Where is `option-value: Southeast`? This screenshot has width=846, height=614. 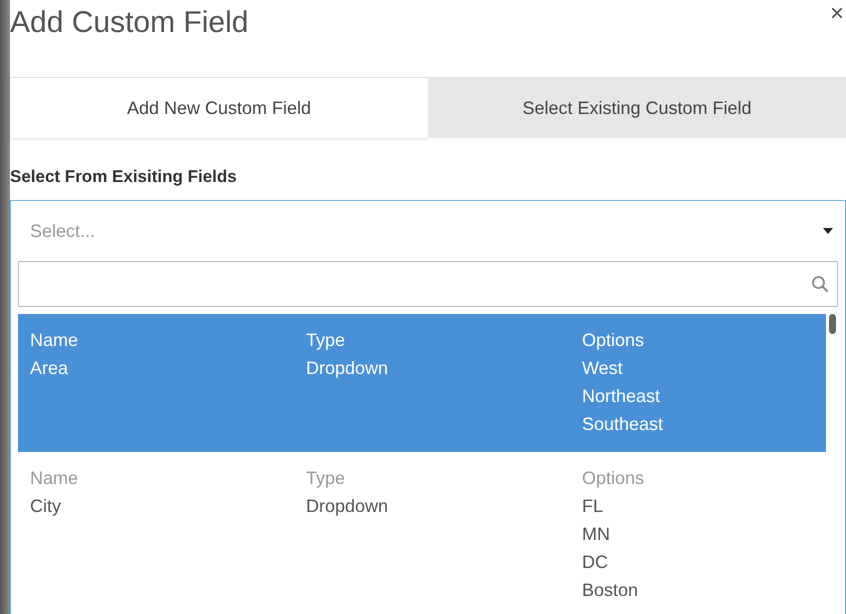
option-value: Southeast is located at coordinates (623, 424).